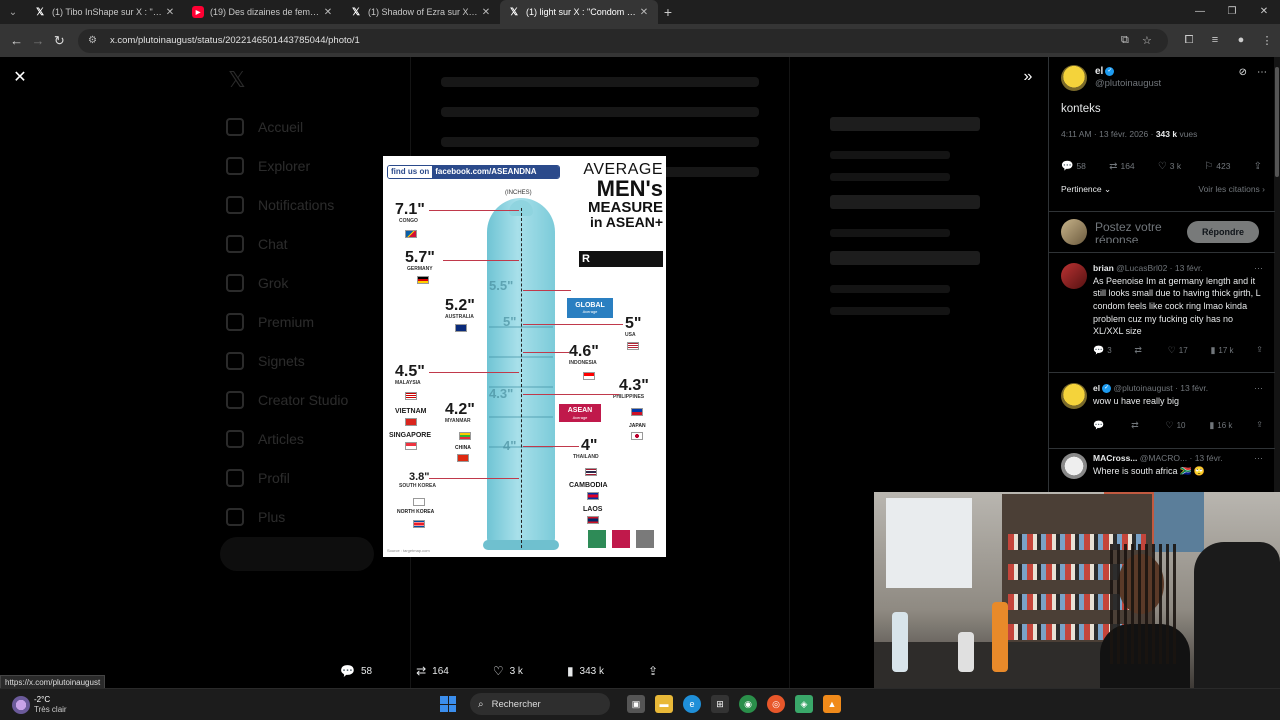  I want to click on reply-actions: 💬 ⇄ ♡ 10 ▮ 16 k ⇪, so click(1178, 425).